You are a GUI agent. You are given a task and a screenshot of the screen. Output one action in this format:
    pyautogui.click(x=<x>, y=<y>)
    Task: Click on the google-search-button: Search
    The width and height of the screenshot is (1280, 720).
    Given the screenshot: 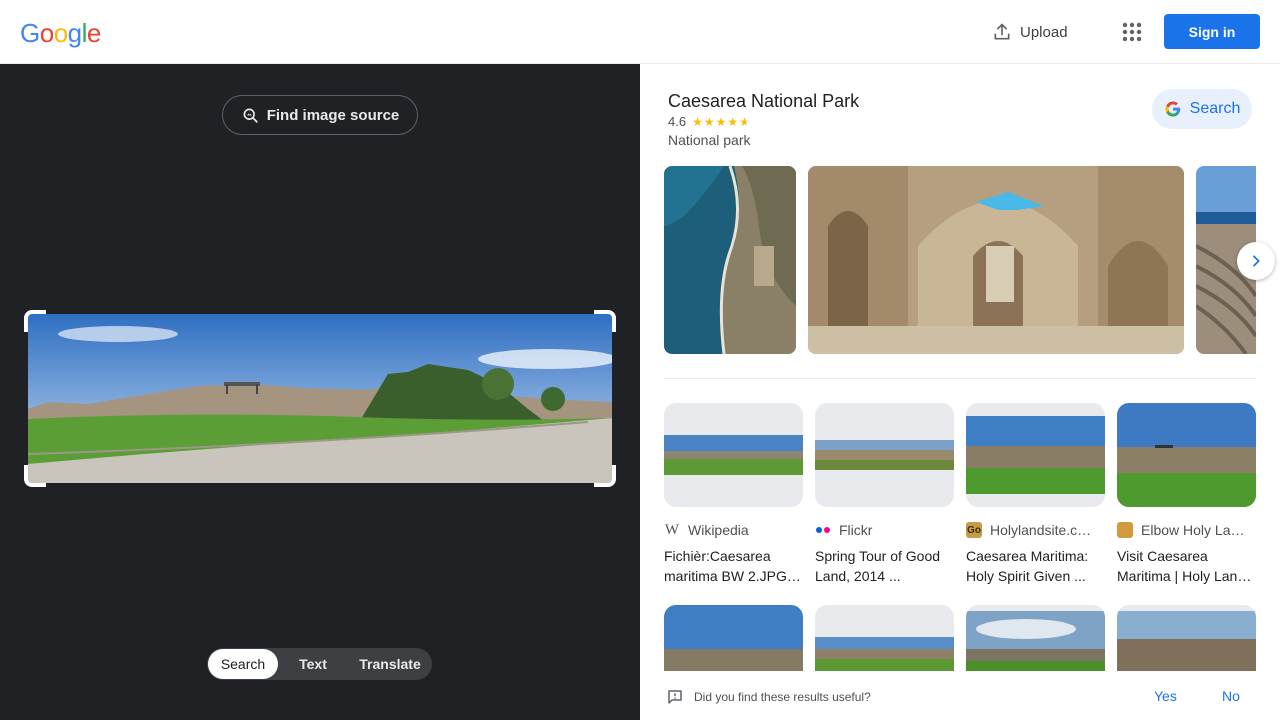 What is the action you would take?
    pyautogui.click(x=1202, y=109)
    